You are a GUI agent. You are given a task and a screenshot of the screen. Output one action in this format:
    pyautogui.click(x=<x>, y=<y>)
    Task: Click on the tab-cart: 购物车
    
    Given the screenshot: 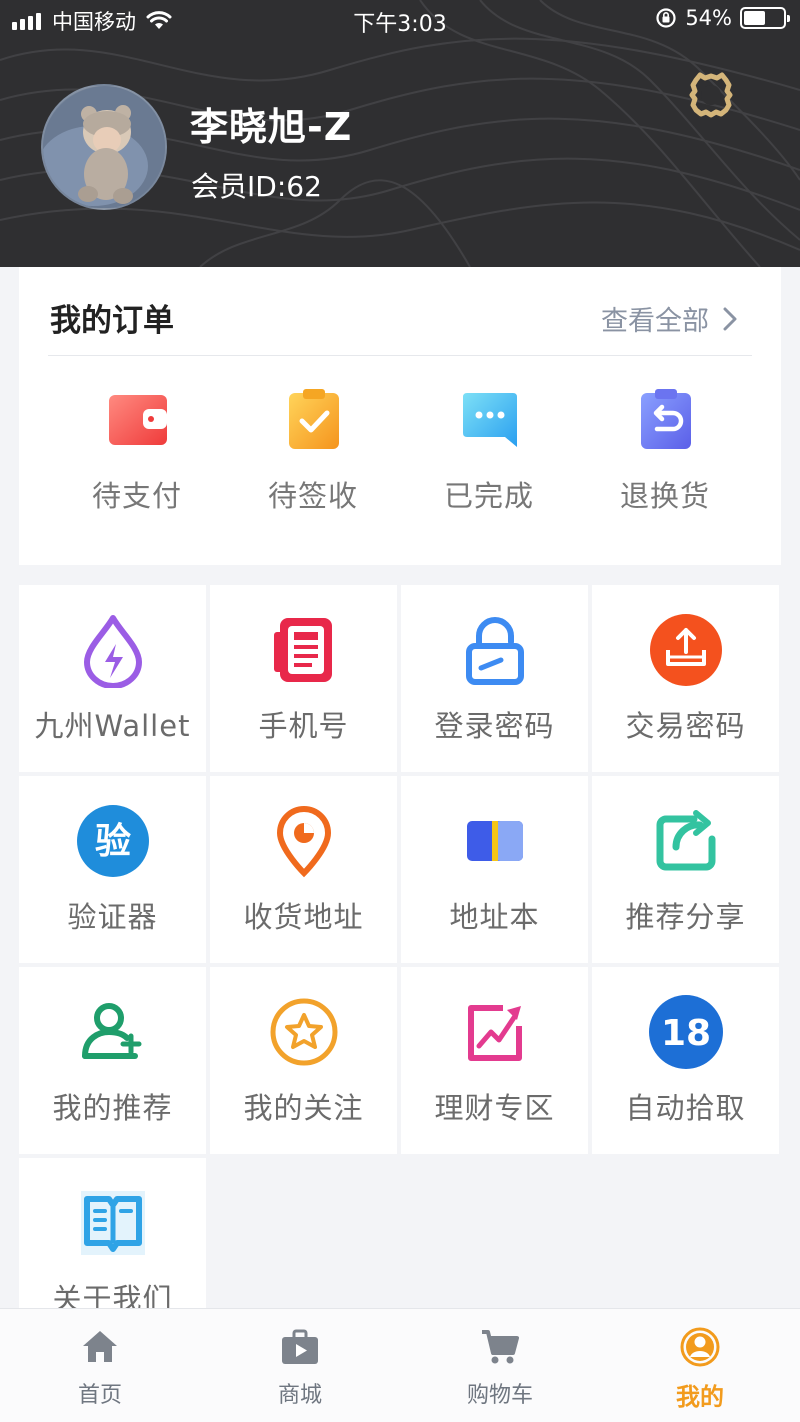 What is the action you would take?
    pyautogui.click(x=500, y=1365)
    